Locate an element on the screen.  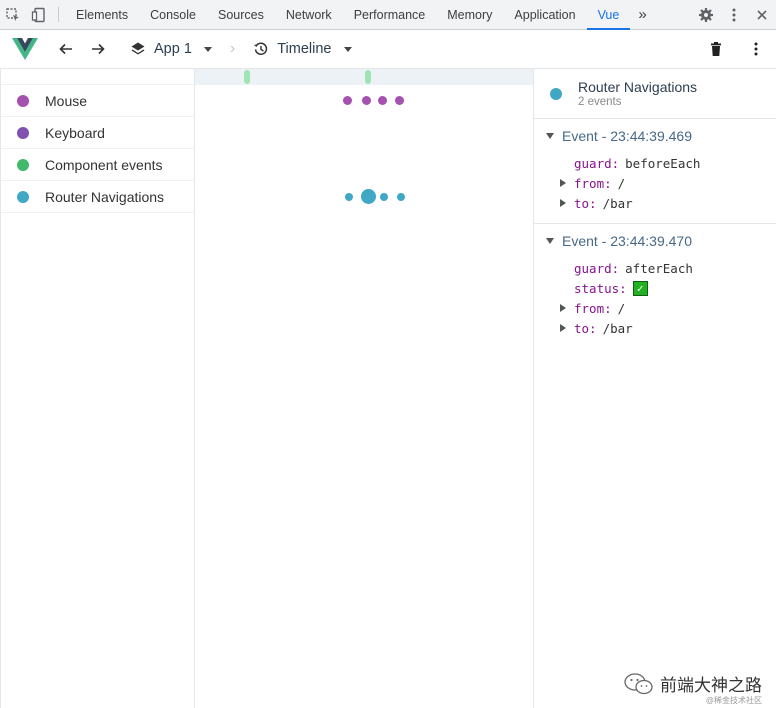
tab-memory: Memory is located at coordinates (469, 14).